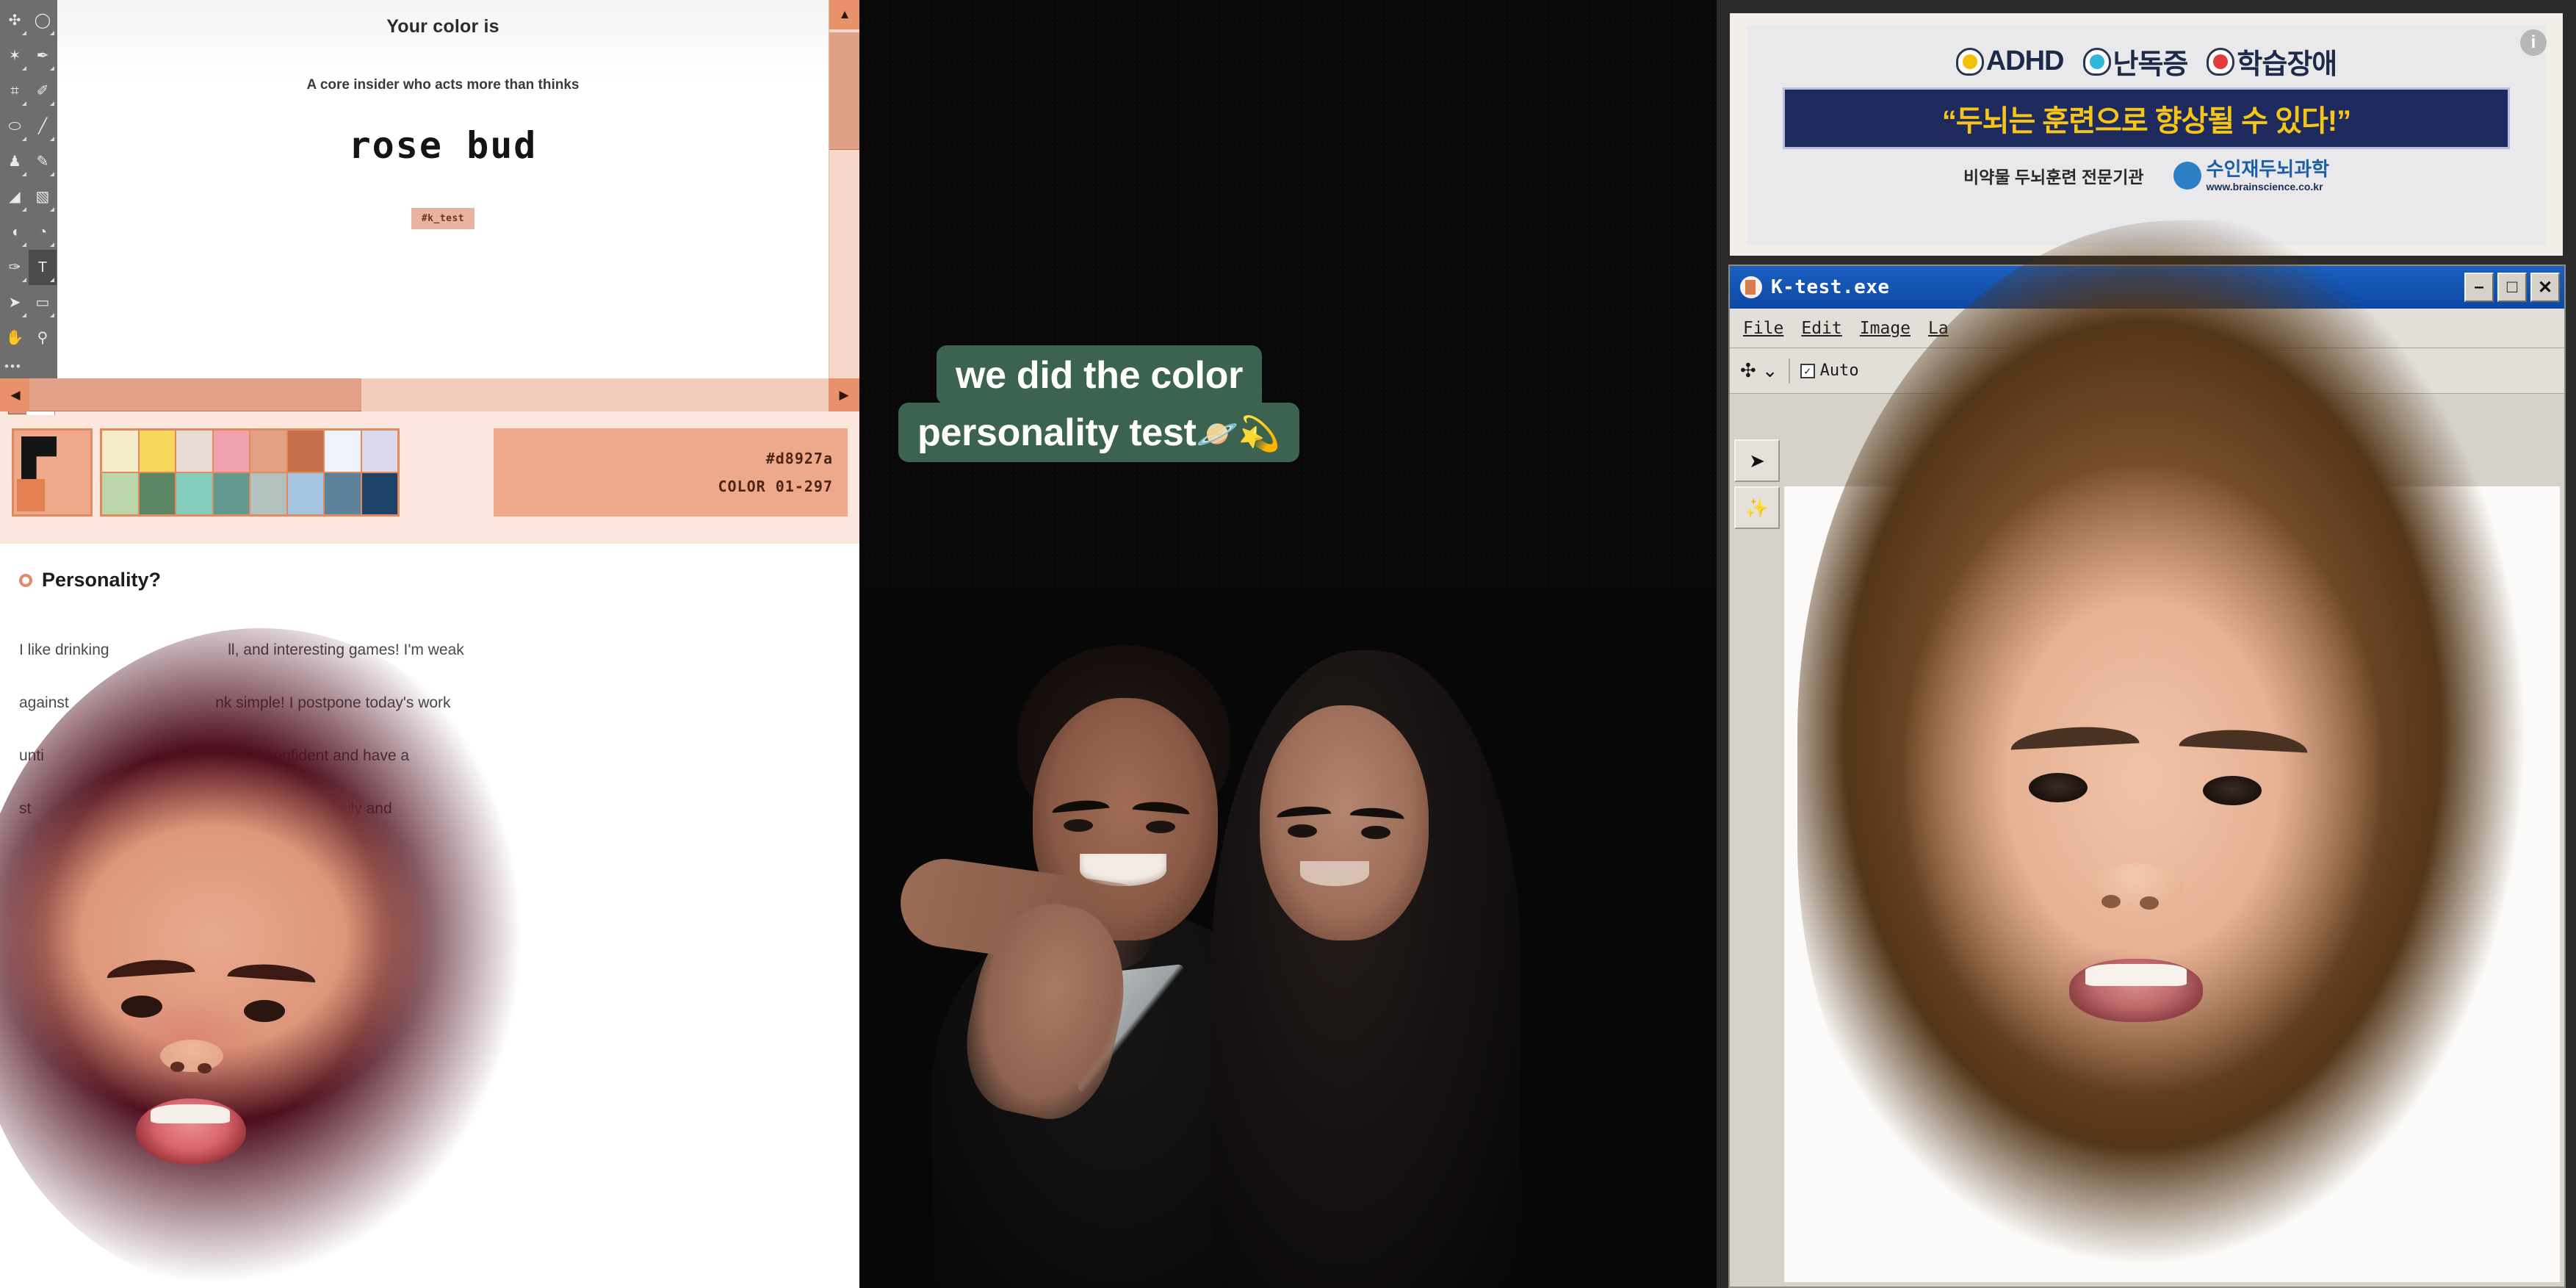 This screenshot has height=1288, width=2576. I want to click on result-color-name: rose bud, so click(443, 145).